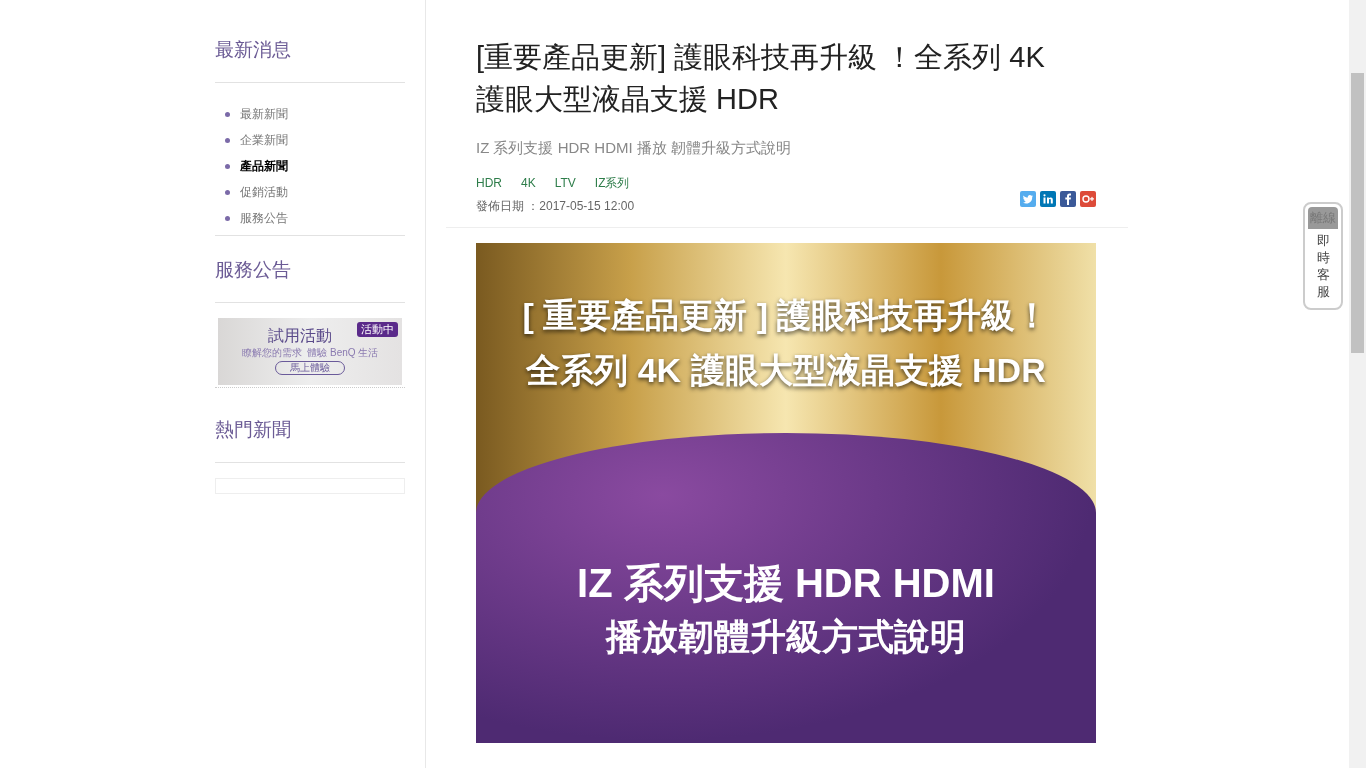 The width and height of the screenshot is (1366, 768). Describe the element at coordinates (761, 78) in the screenshot. I see `article-title: [重要產品更新] 護眼科技再升級 ！全系列 4K 護眼大型液晶支援 HDR` at that location.